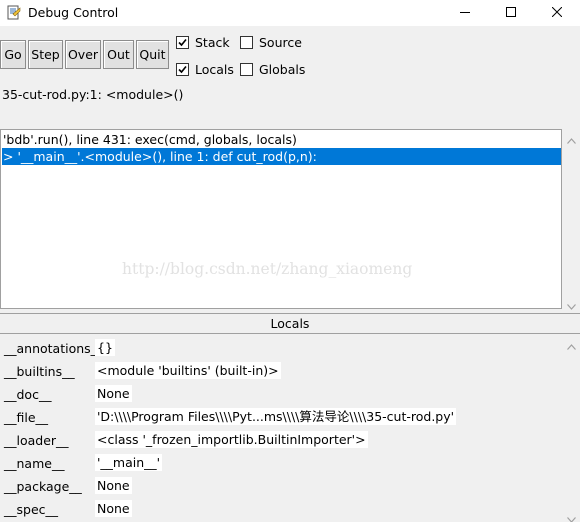 This screenshot has width=580, height=522. Describe the element at coordinates (188, 370) in the screenshot. I see `variable-value: <module 'builtins' (built-in)>` at that location.